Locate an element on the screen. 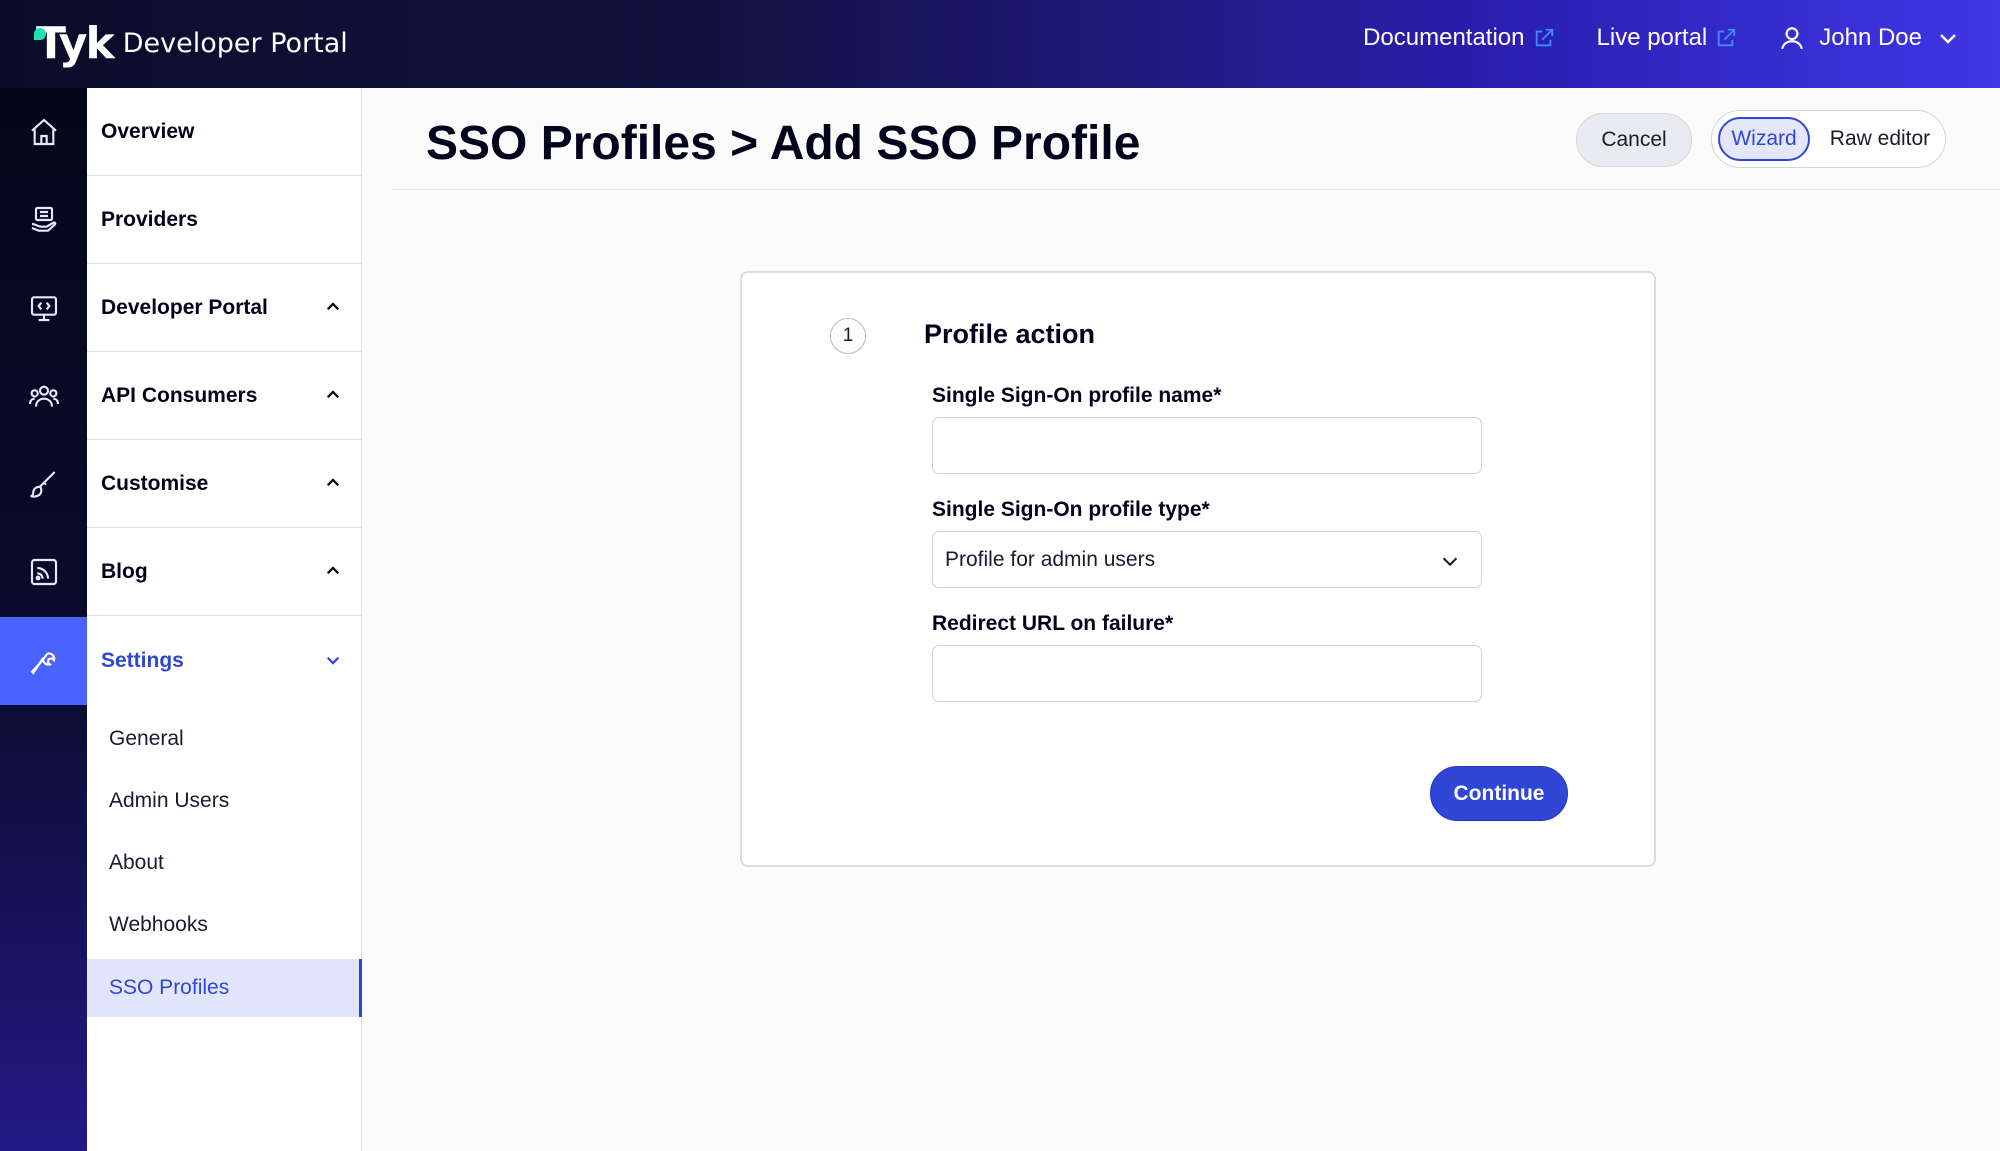 The height and width of the screenshot is (1151, 2000). tyk-logo: Tyk is located at coordinates (74, 43).